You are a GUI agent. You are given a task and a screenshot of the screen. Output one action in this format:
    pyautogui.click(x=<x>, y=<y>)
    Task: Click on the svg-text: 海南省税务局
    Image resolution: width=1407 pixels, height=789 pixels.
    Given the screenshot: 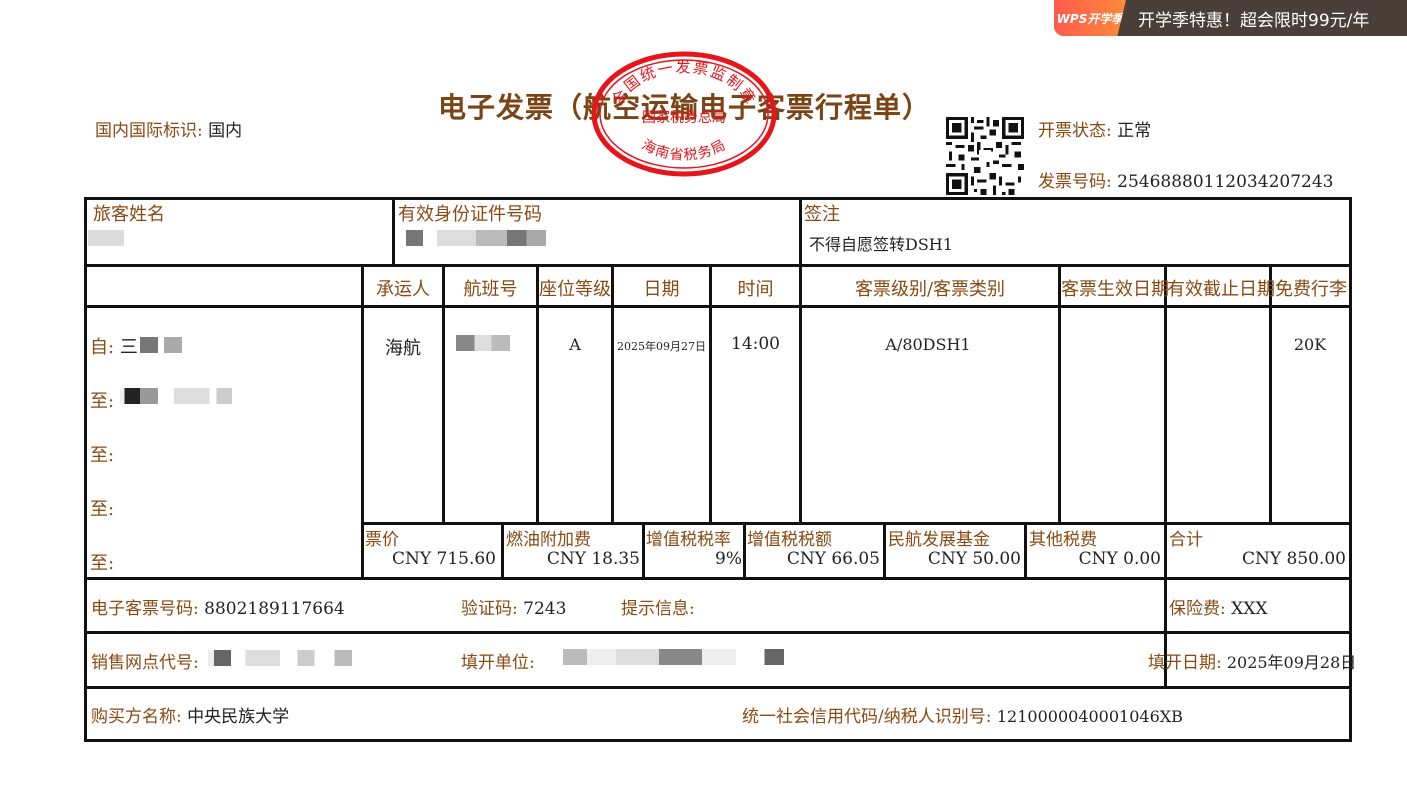 What is the action you would take?
    pyautogui.click(x=684, y=150)
    